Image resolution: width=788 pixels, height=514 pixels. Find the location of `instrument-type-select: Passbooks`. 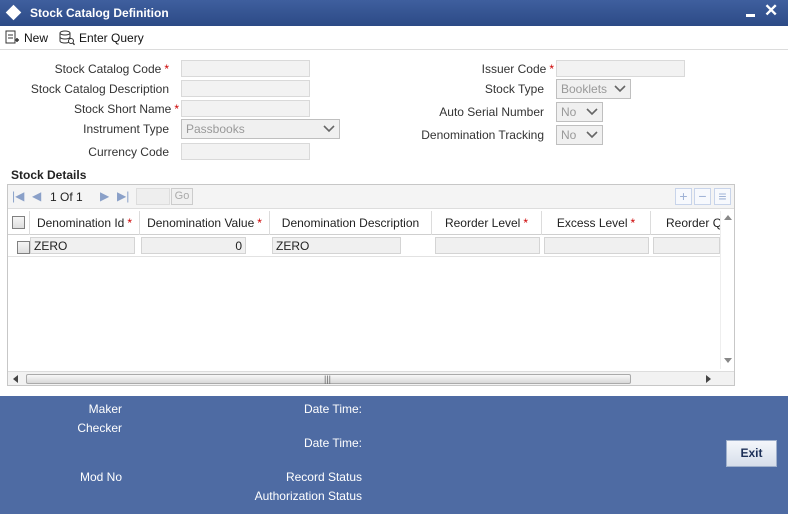

instrument-type-select: Passbooks is located at coordinates (260, 129).